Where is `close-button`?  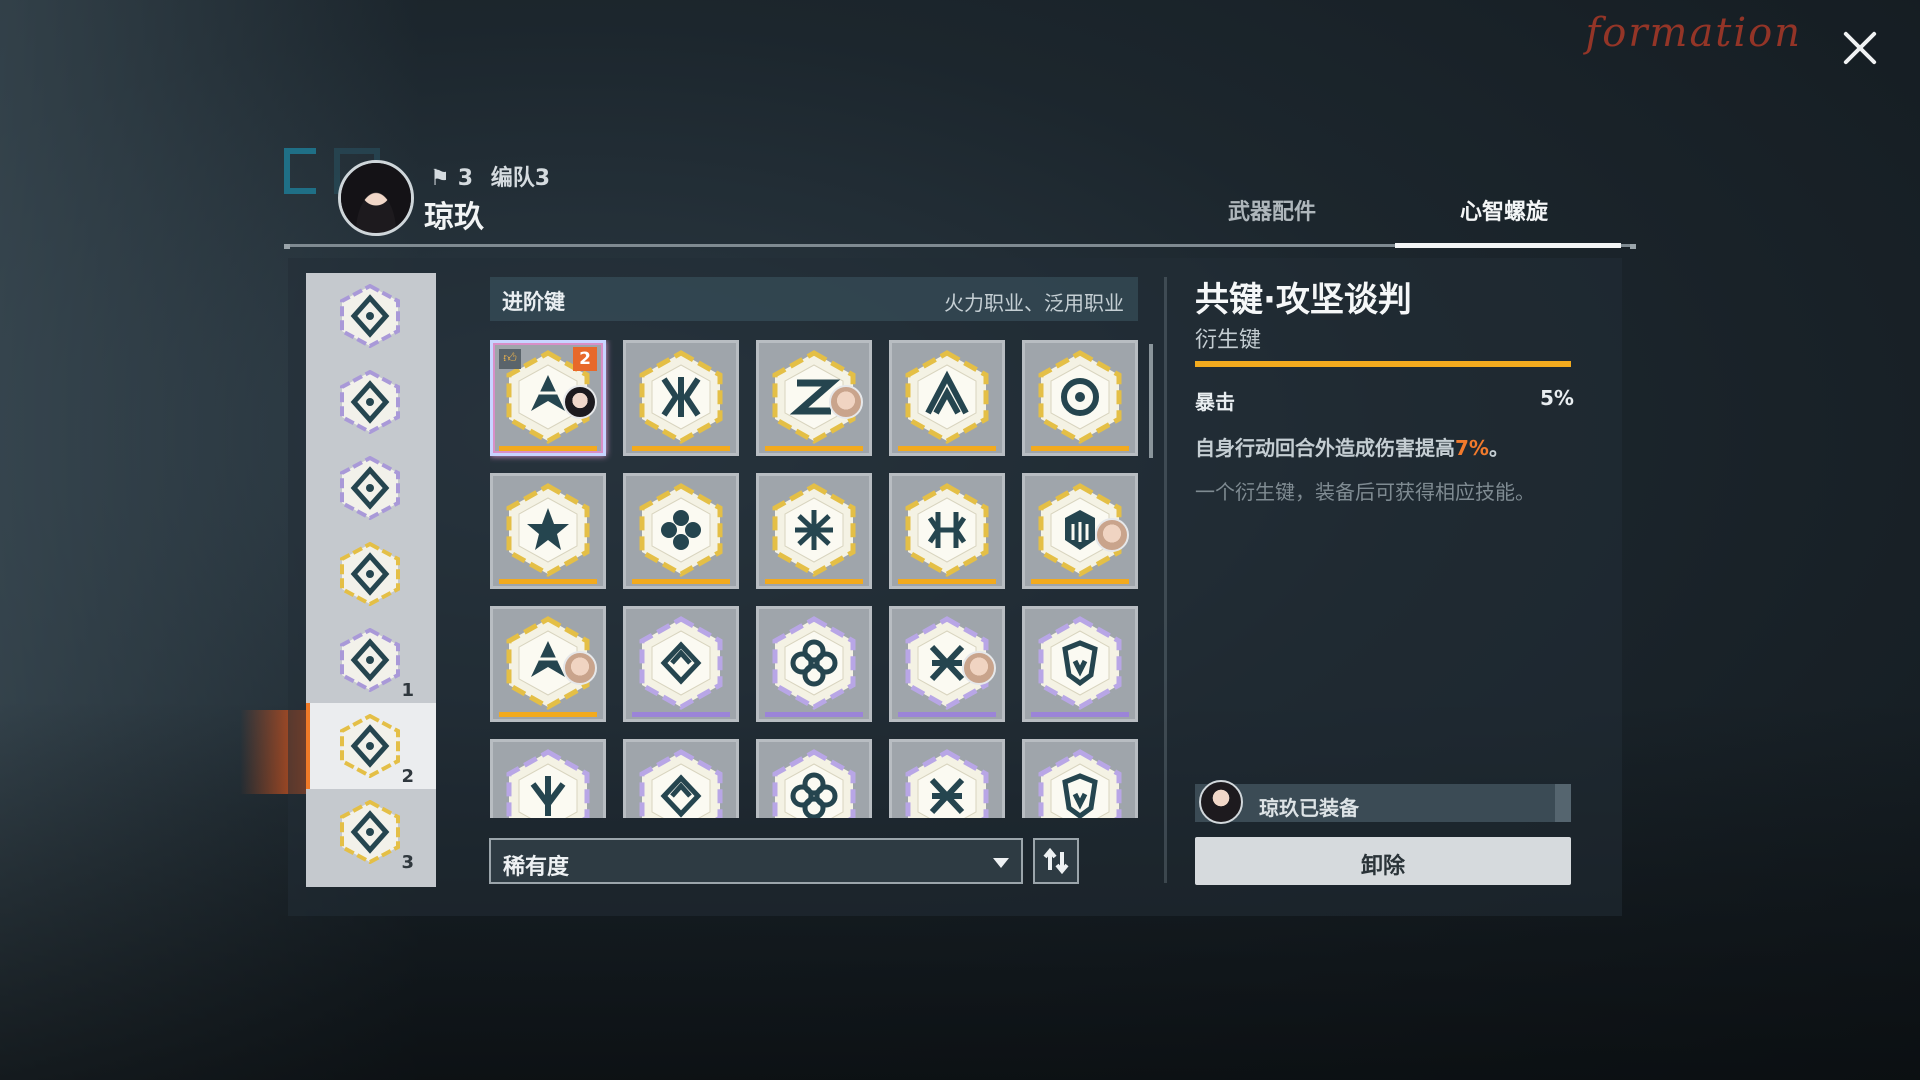
close-button is located at coordinates (1860, 48).